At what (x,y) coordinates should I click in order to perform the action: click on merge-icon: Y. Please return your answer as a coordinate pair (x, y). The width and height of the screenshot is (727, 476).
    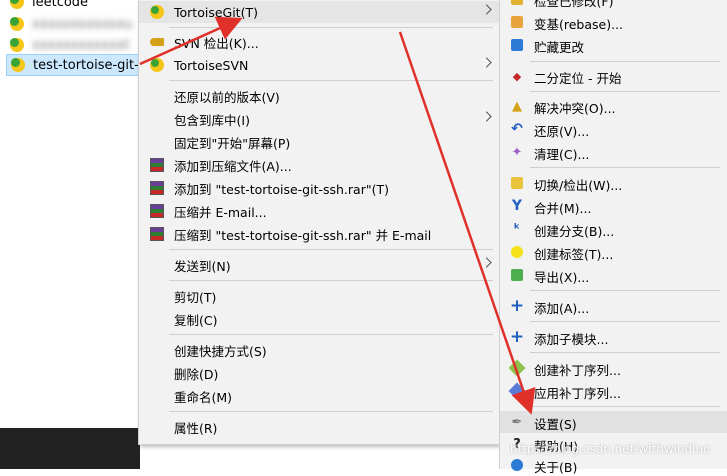
    Looking at the image, I should click on (517, 206).